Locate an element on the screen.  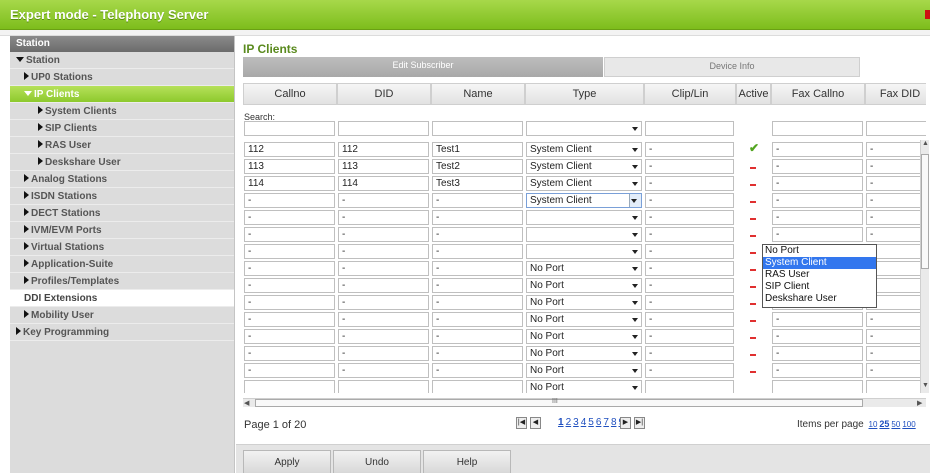
horizontal-scroll-thumb: III is located at coordinates (559, 402).